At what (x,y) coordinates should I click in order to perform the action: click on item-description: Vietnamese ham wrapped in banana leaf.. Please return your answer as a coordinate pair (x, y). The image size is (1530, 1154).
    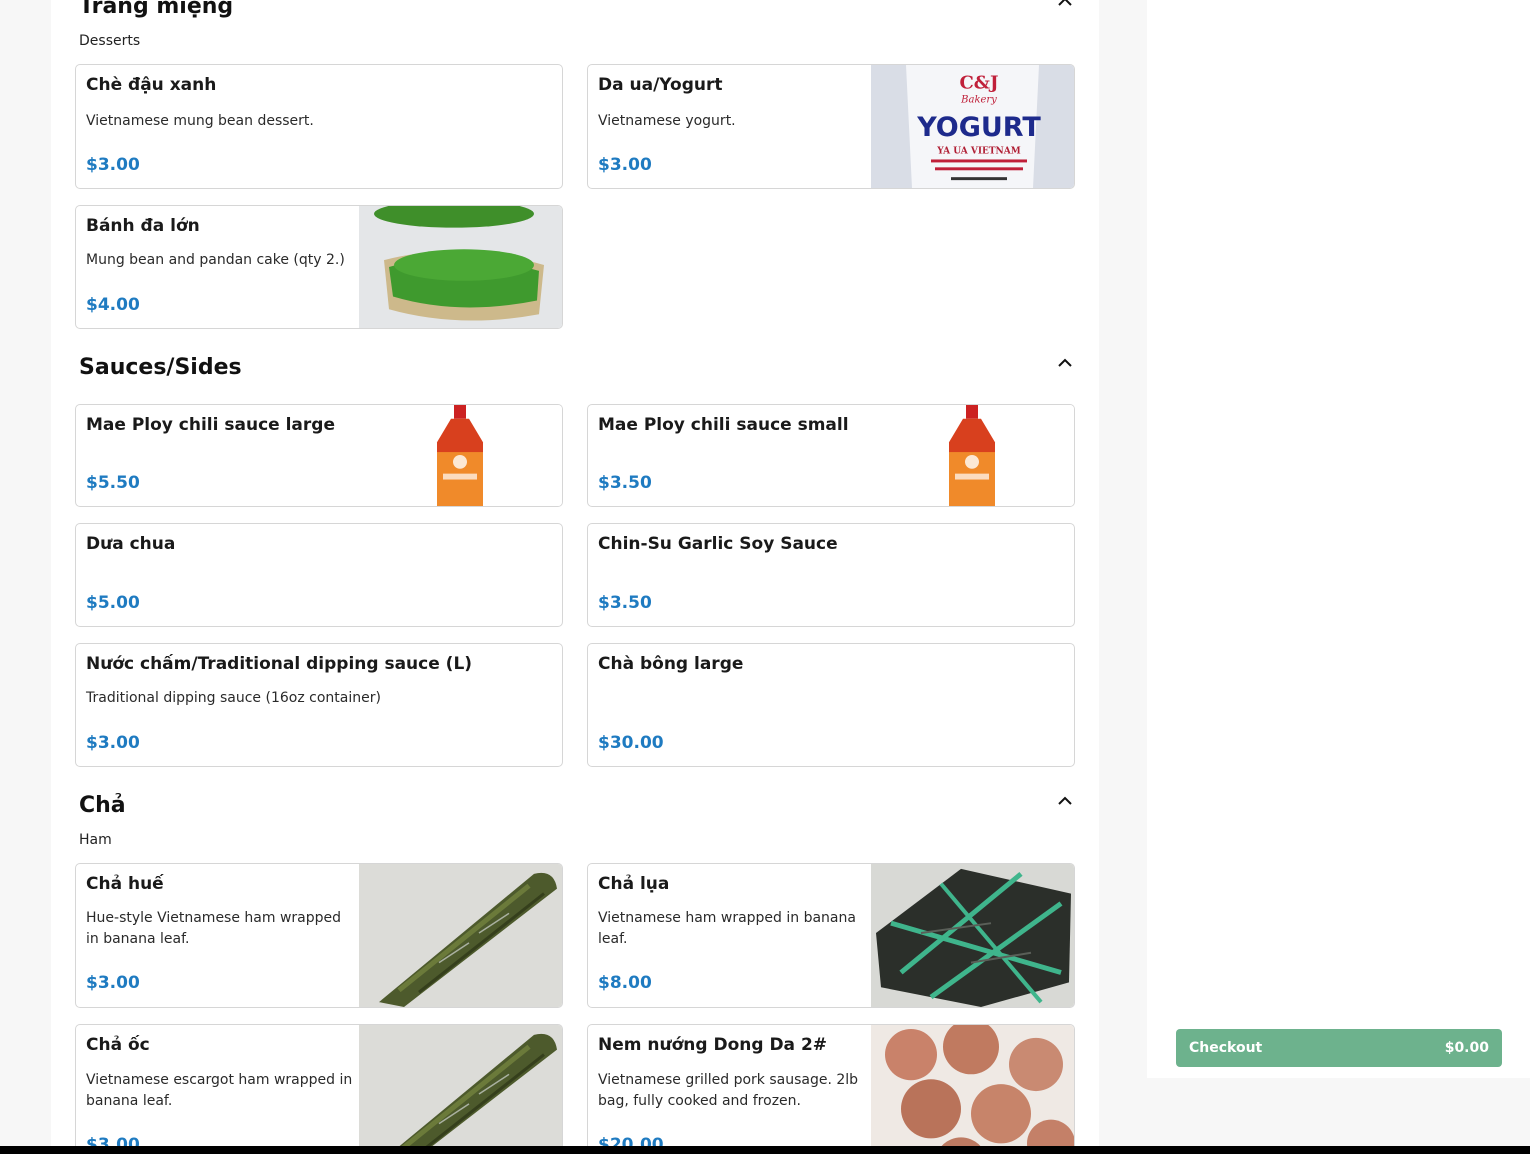
    Looking at the image, I should click on (727, 928).